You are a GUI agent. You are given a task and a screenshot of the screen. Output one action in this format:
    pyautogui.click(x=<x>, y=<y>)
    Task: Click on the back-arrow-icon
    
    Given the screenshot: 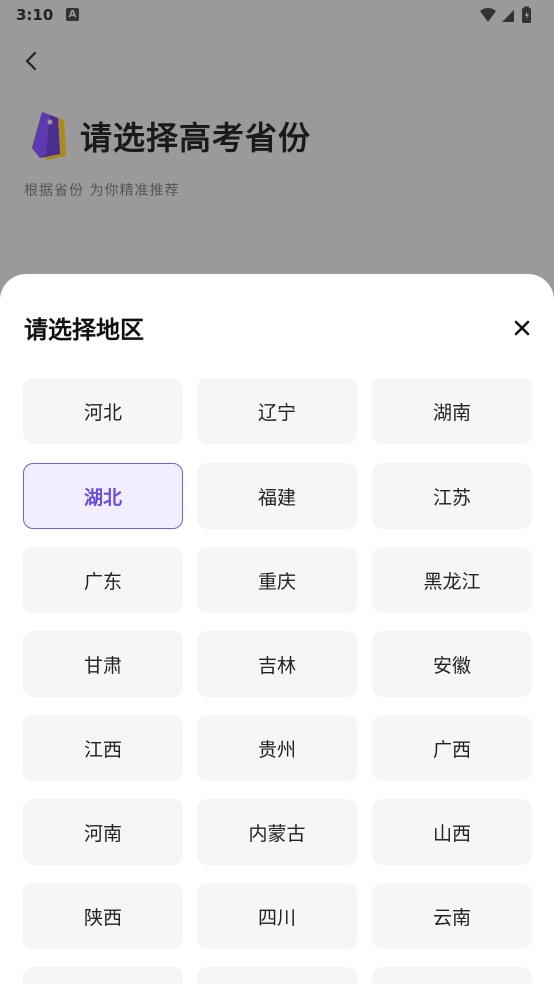 What is the action you would take?
    pyautogui.click(x=31, y=61)
    